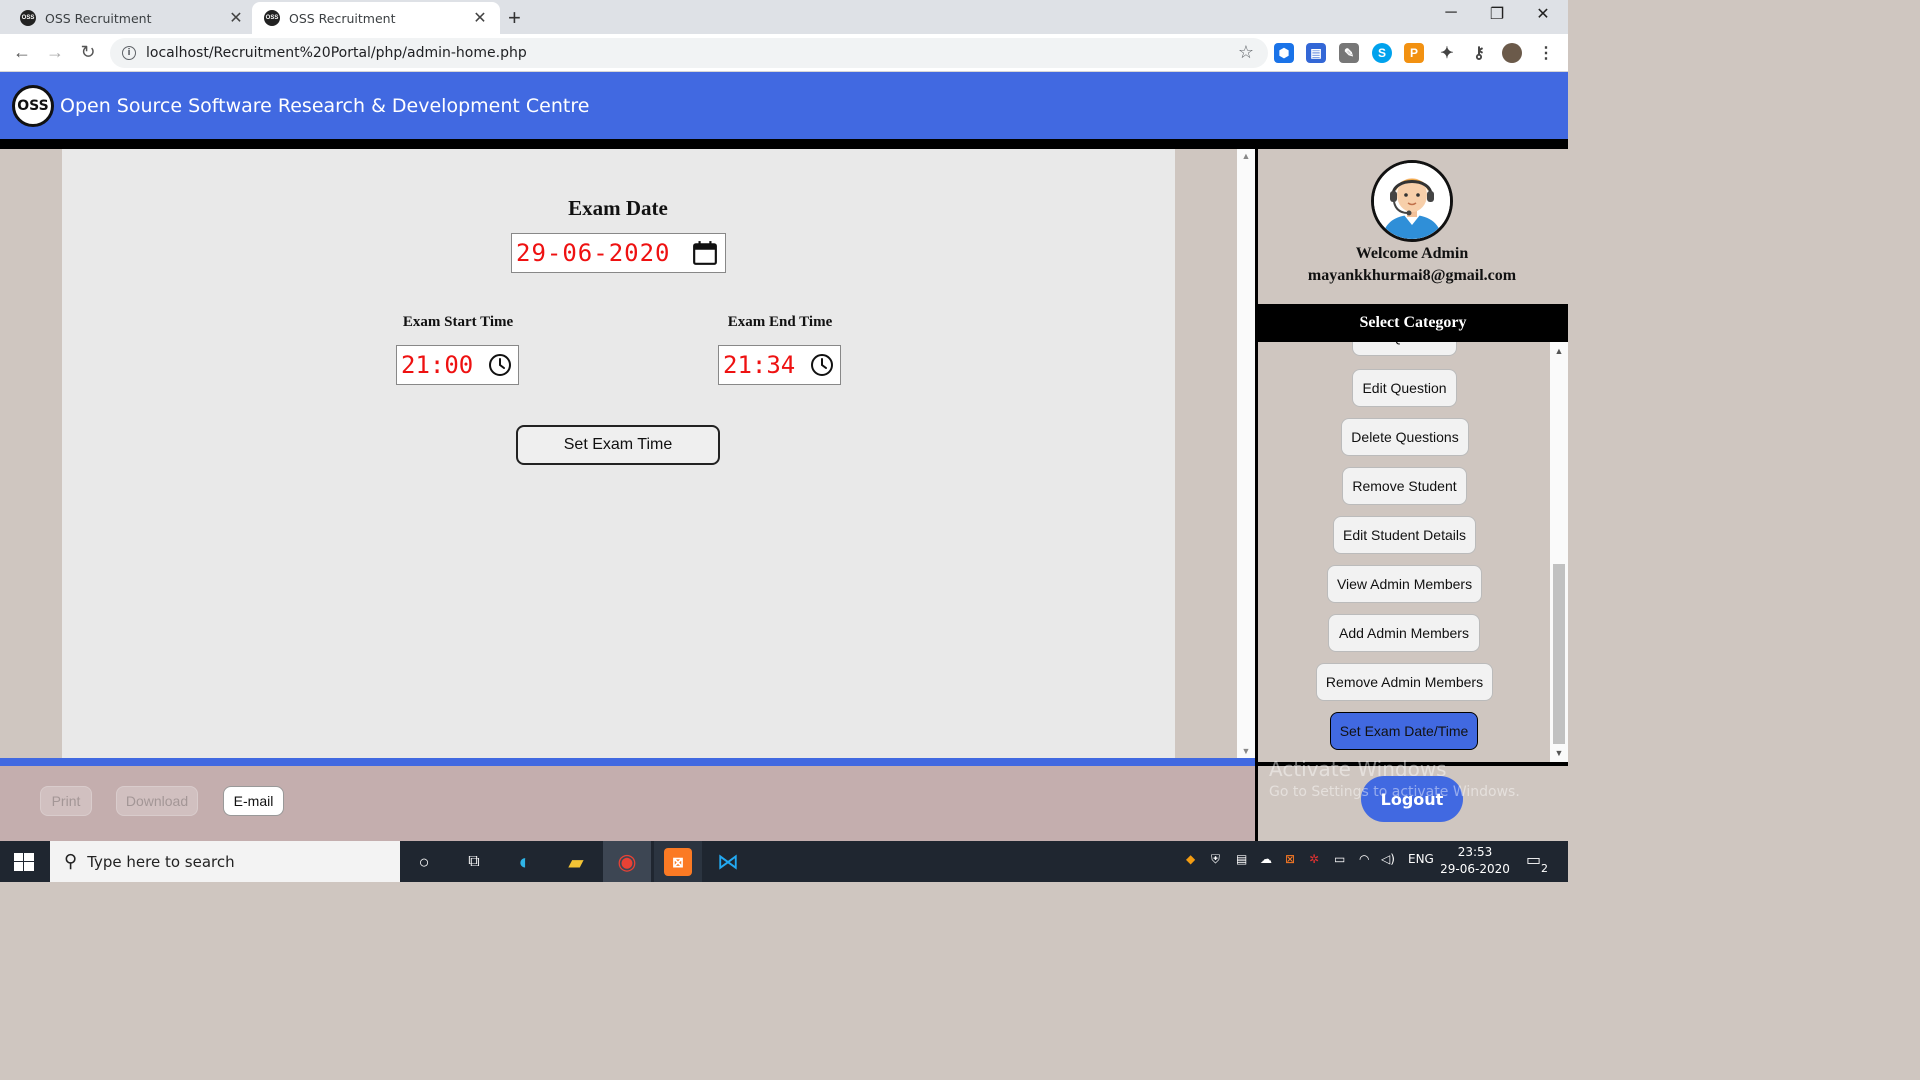  What do you see at coordinates (1241, 859) in the screenshot?
I see `tray-keyboard-icon: ▤` at bounding box center [1241, 859].